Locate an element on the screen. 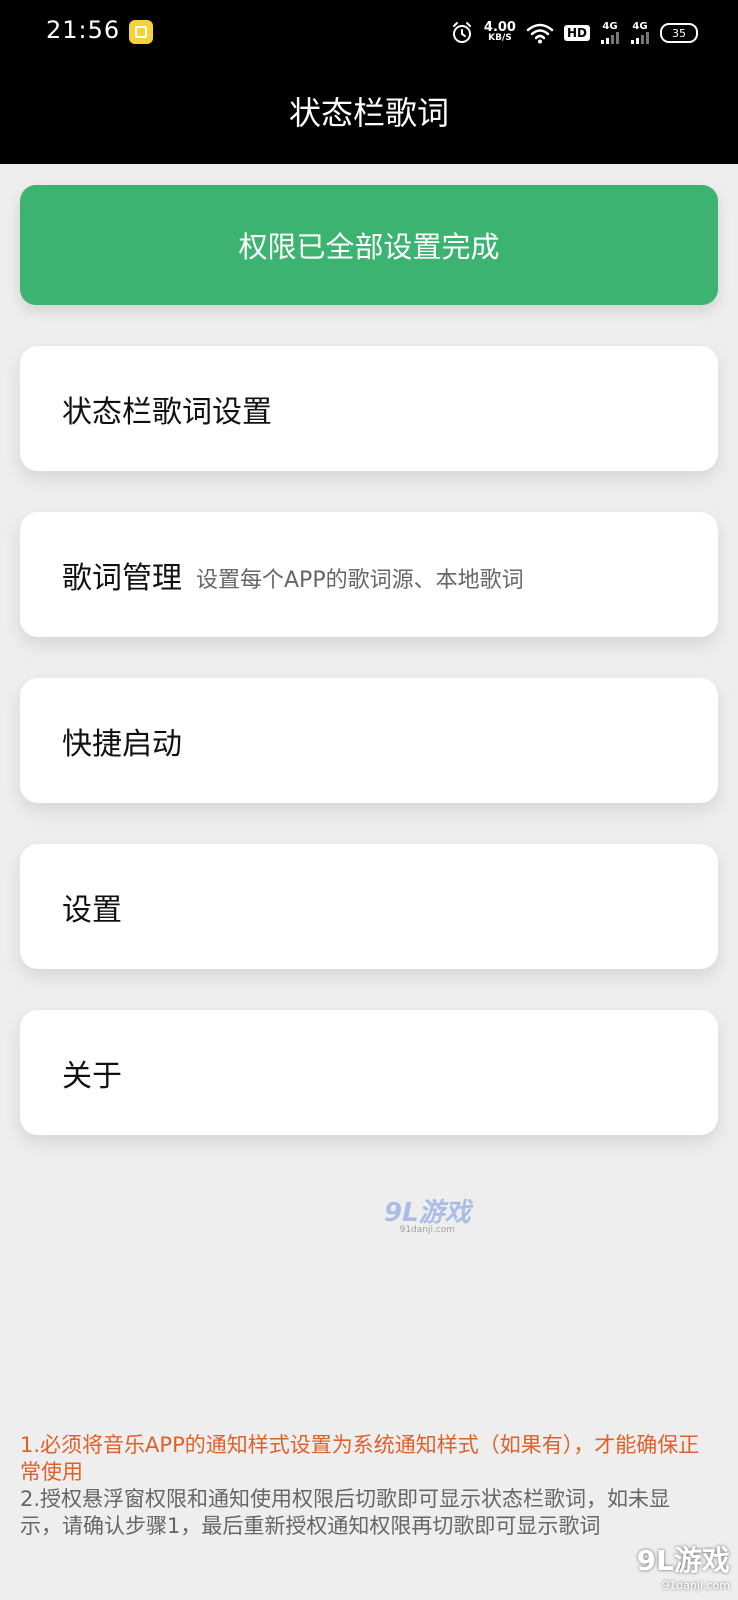  network-type-1: 4G is located at coordinates (610, 26).